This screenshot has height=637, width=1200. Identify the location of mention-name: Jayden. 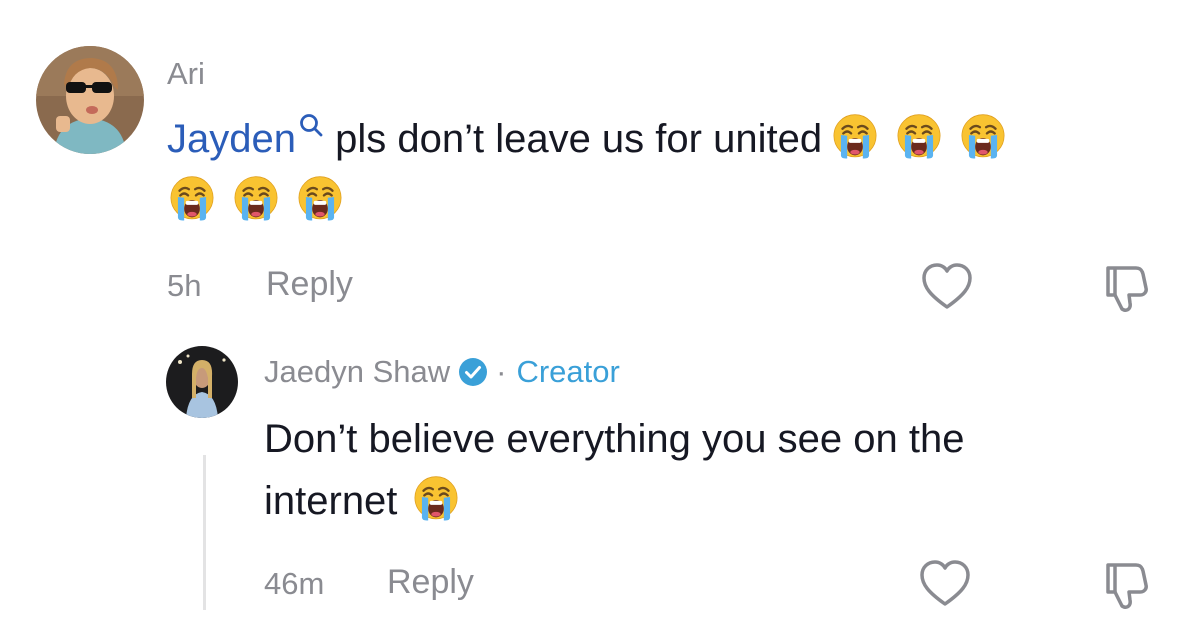
(231, 139).